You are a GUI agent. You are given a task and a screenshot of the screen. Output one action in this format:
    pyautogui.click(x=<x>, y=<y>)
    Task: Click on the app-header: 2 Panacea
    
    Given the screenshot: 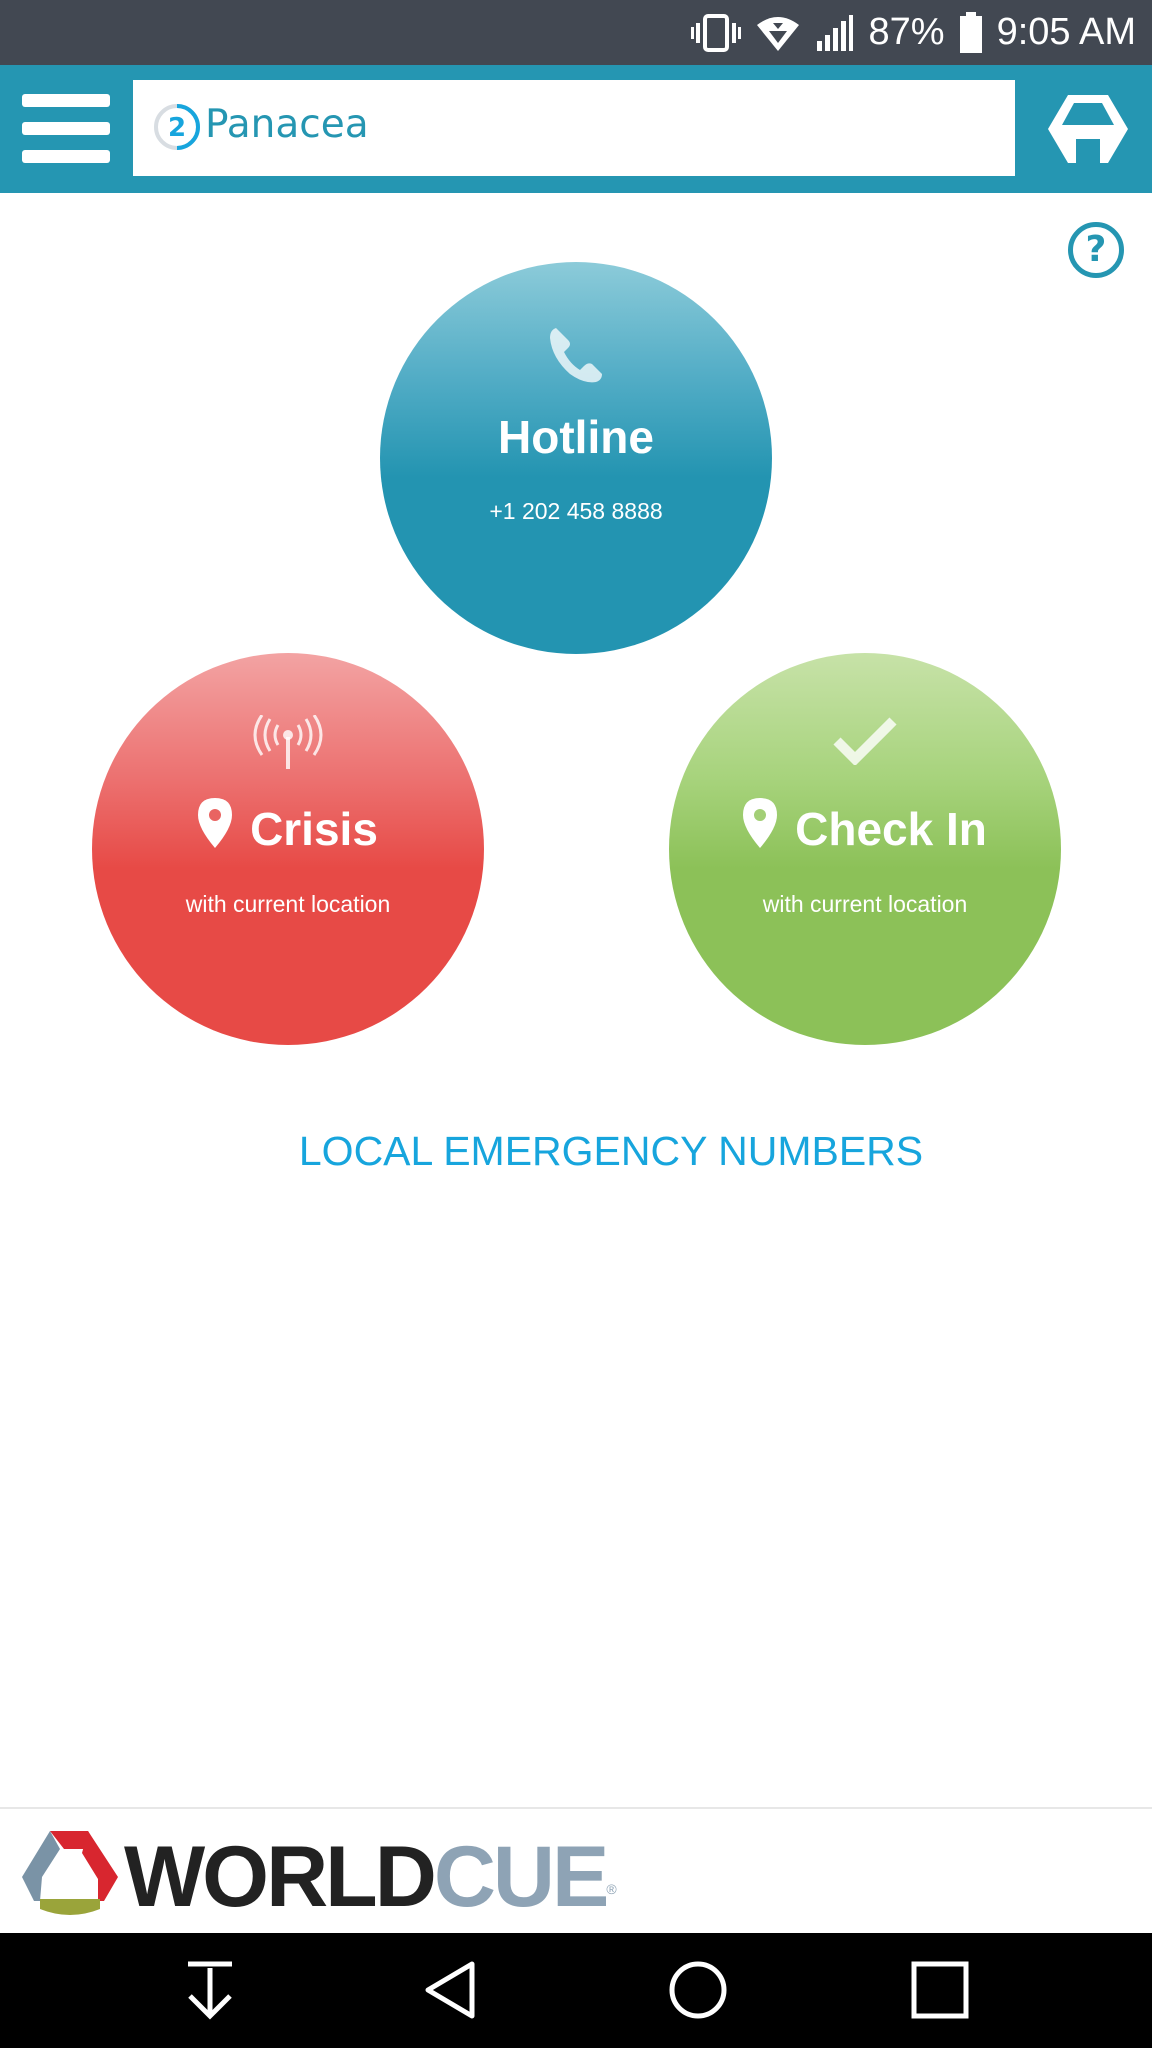 What is the action you would take?
    pyautogui.click(x=576, y=129)
    